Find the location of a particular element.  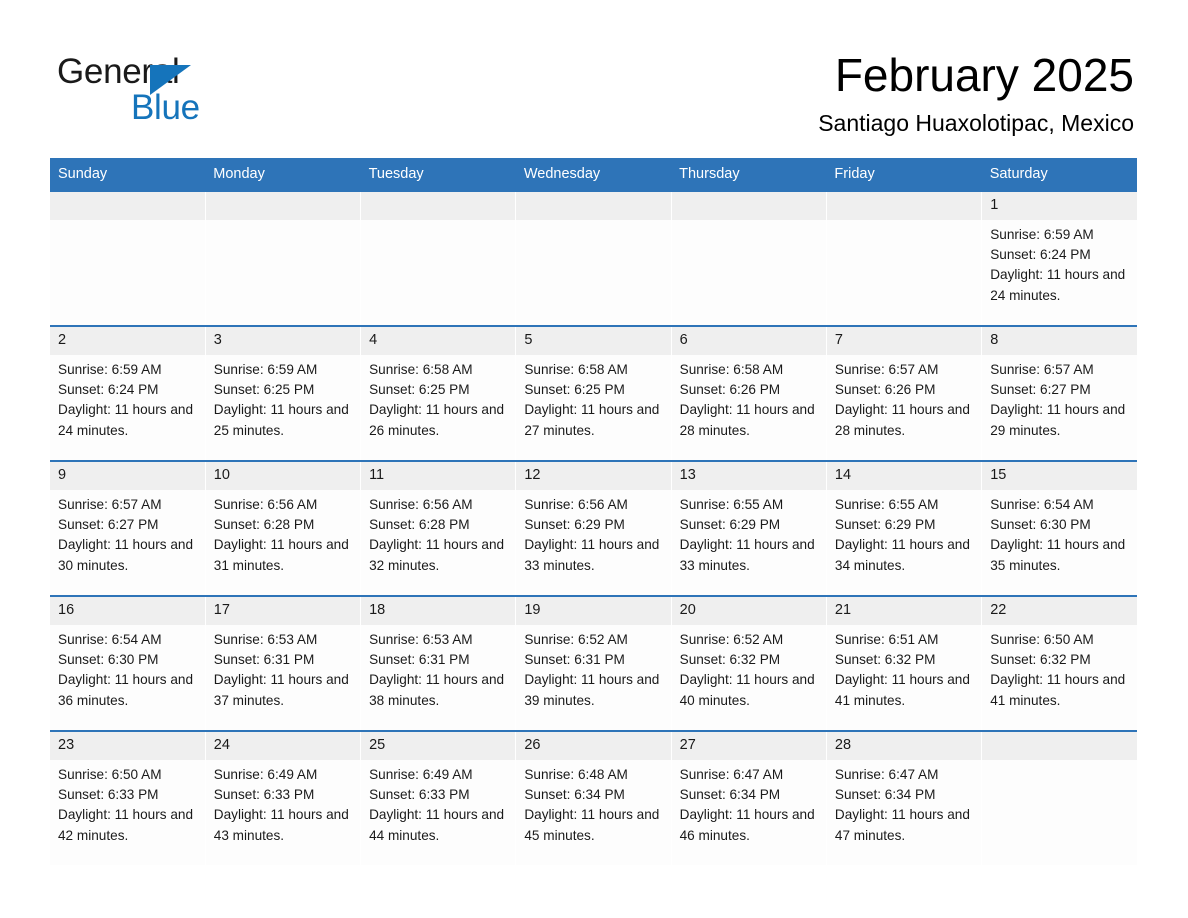

daylight-text: Daylight: 11 hours and 38 minutes. is located at coordinates (437, 690).